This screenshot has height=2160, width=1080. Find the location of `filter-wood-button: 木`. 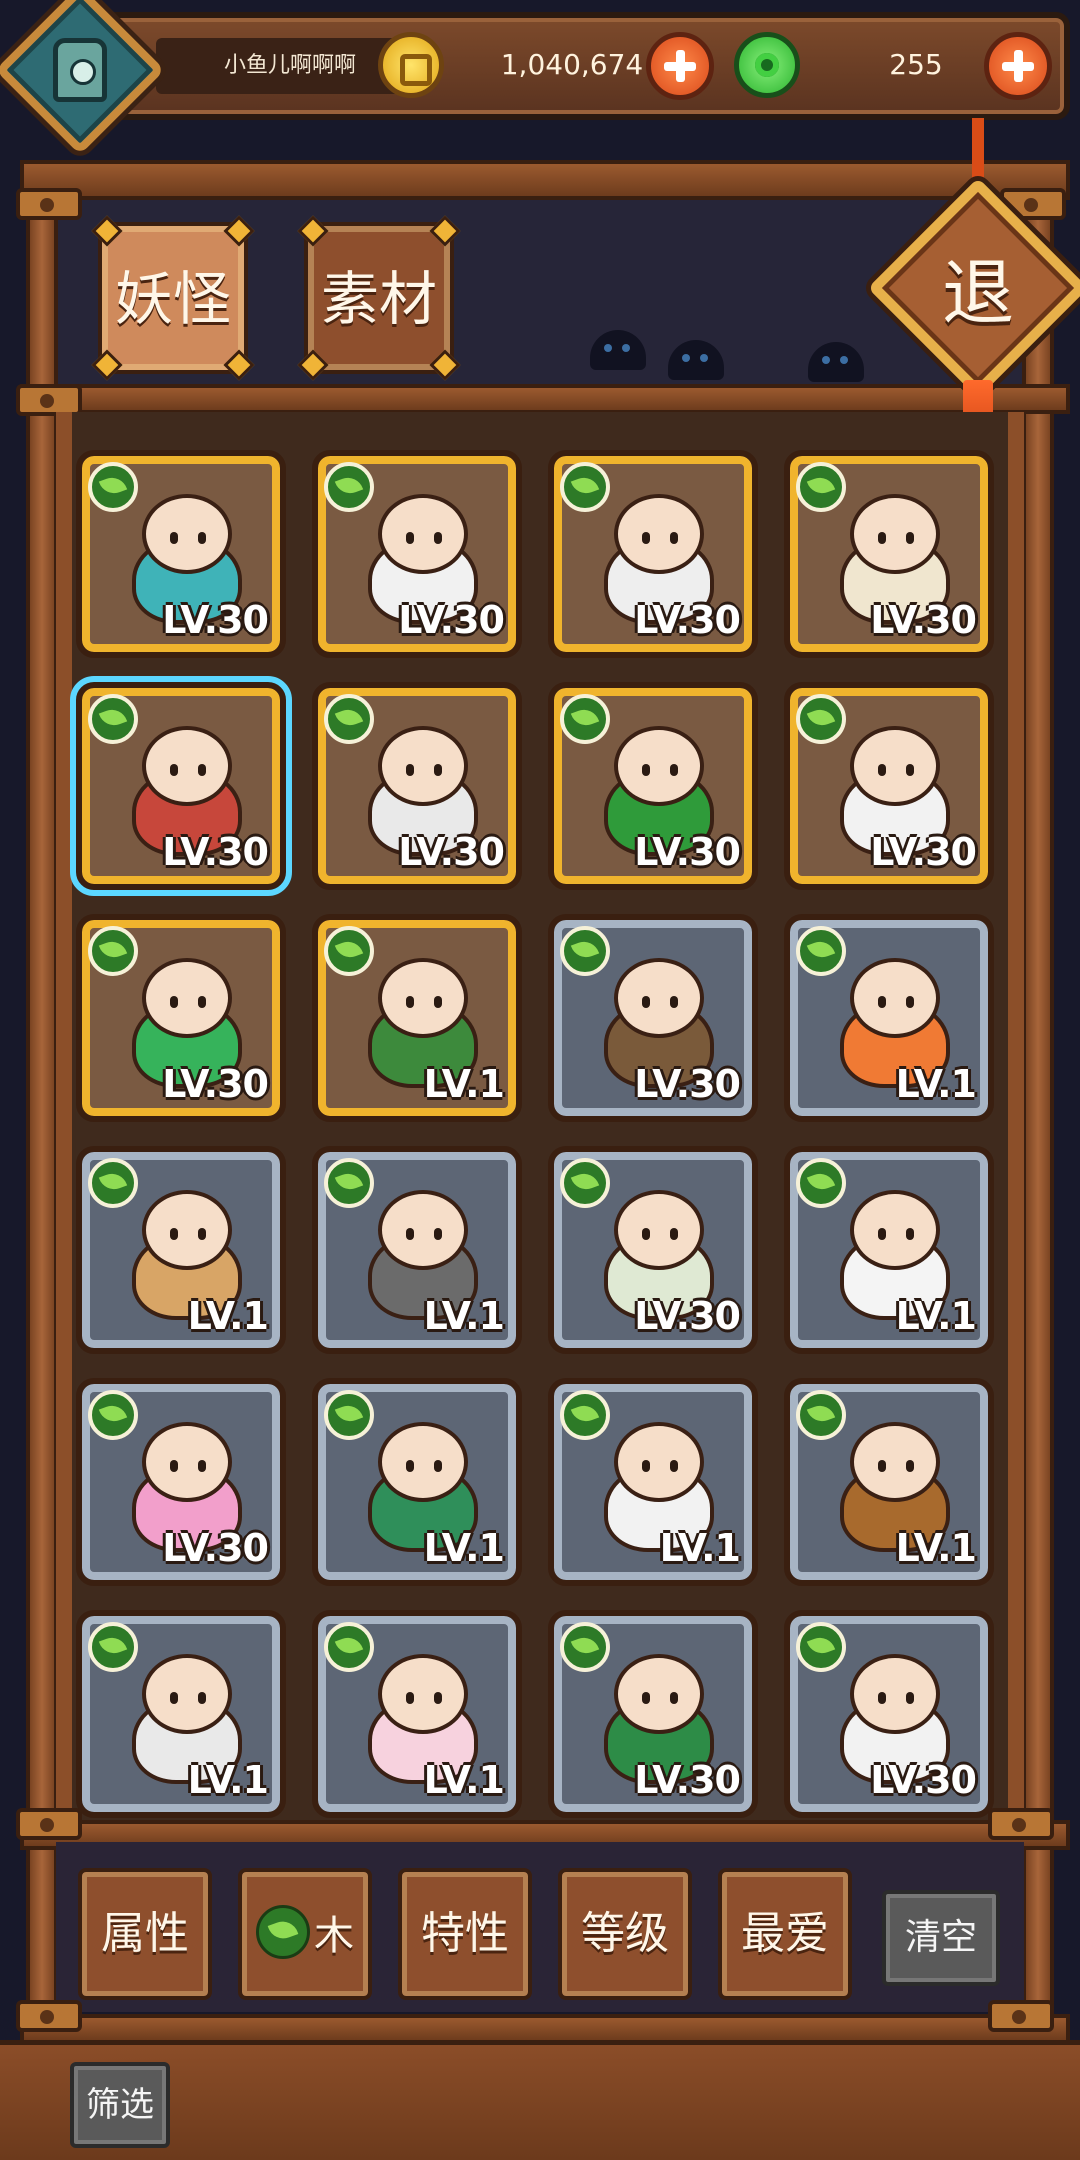

filter-wood-button: 木 is located at coordinates (305, 1934).